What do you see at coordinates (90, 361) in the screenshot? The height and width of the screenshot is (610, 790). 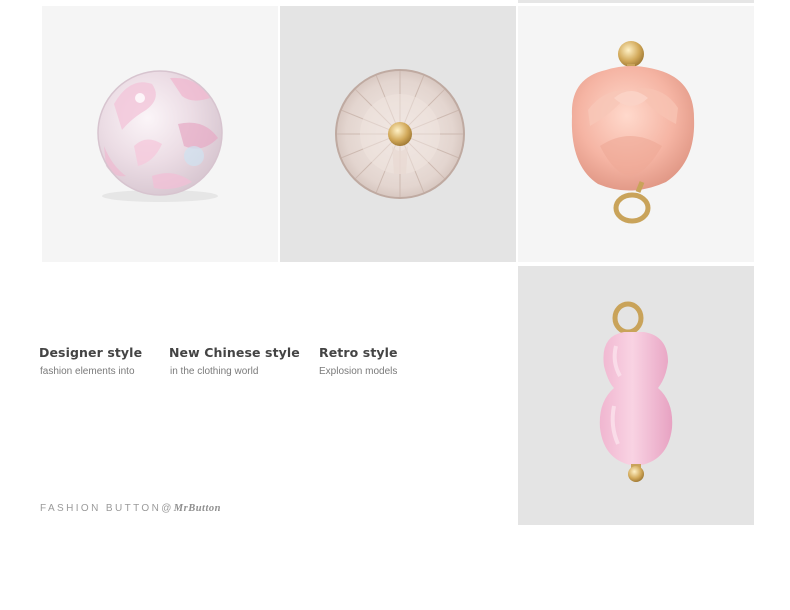 I see `feature-designer-style: Designer style fashion elements into` at bounding box center [90, 361].